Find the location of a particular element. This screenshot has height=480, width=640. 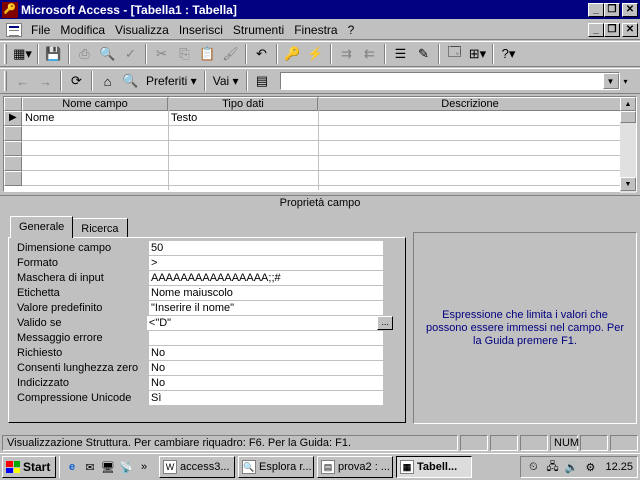

back-icon: ← is located at coordinates (22, 81).